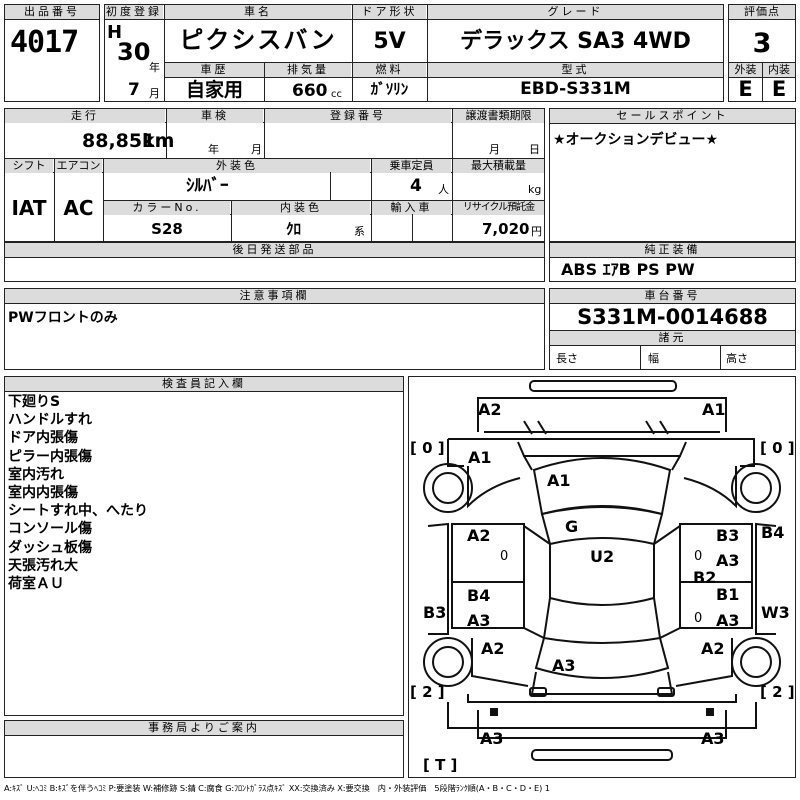 The height and width of the screenshot is (800, 800). Describe the element at coordinates (479, 595) in the screenshot. I see `mark-left-rear-door-b4: B4` at that location.